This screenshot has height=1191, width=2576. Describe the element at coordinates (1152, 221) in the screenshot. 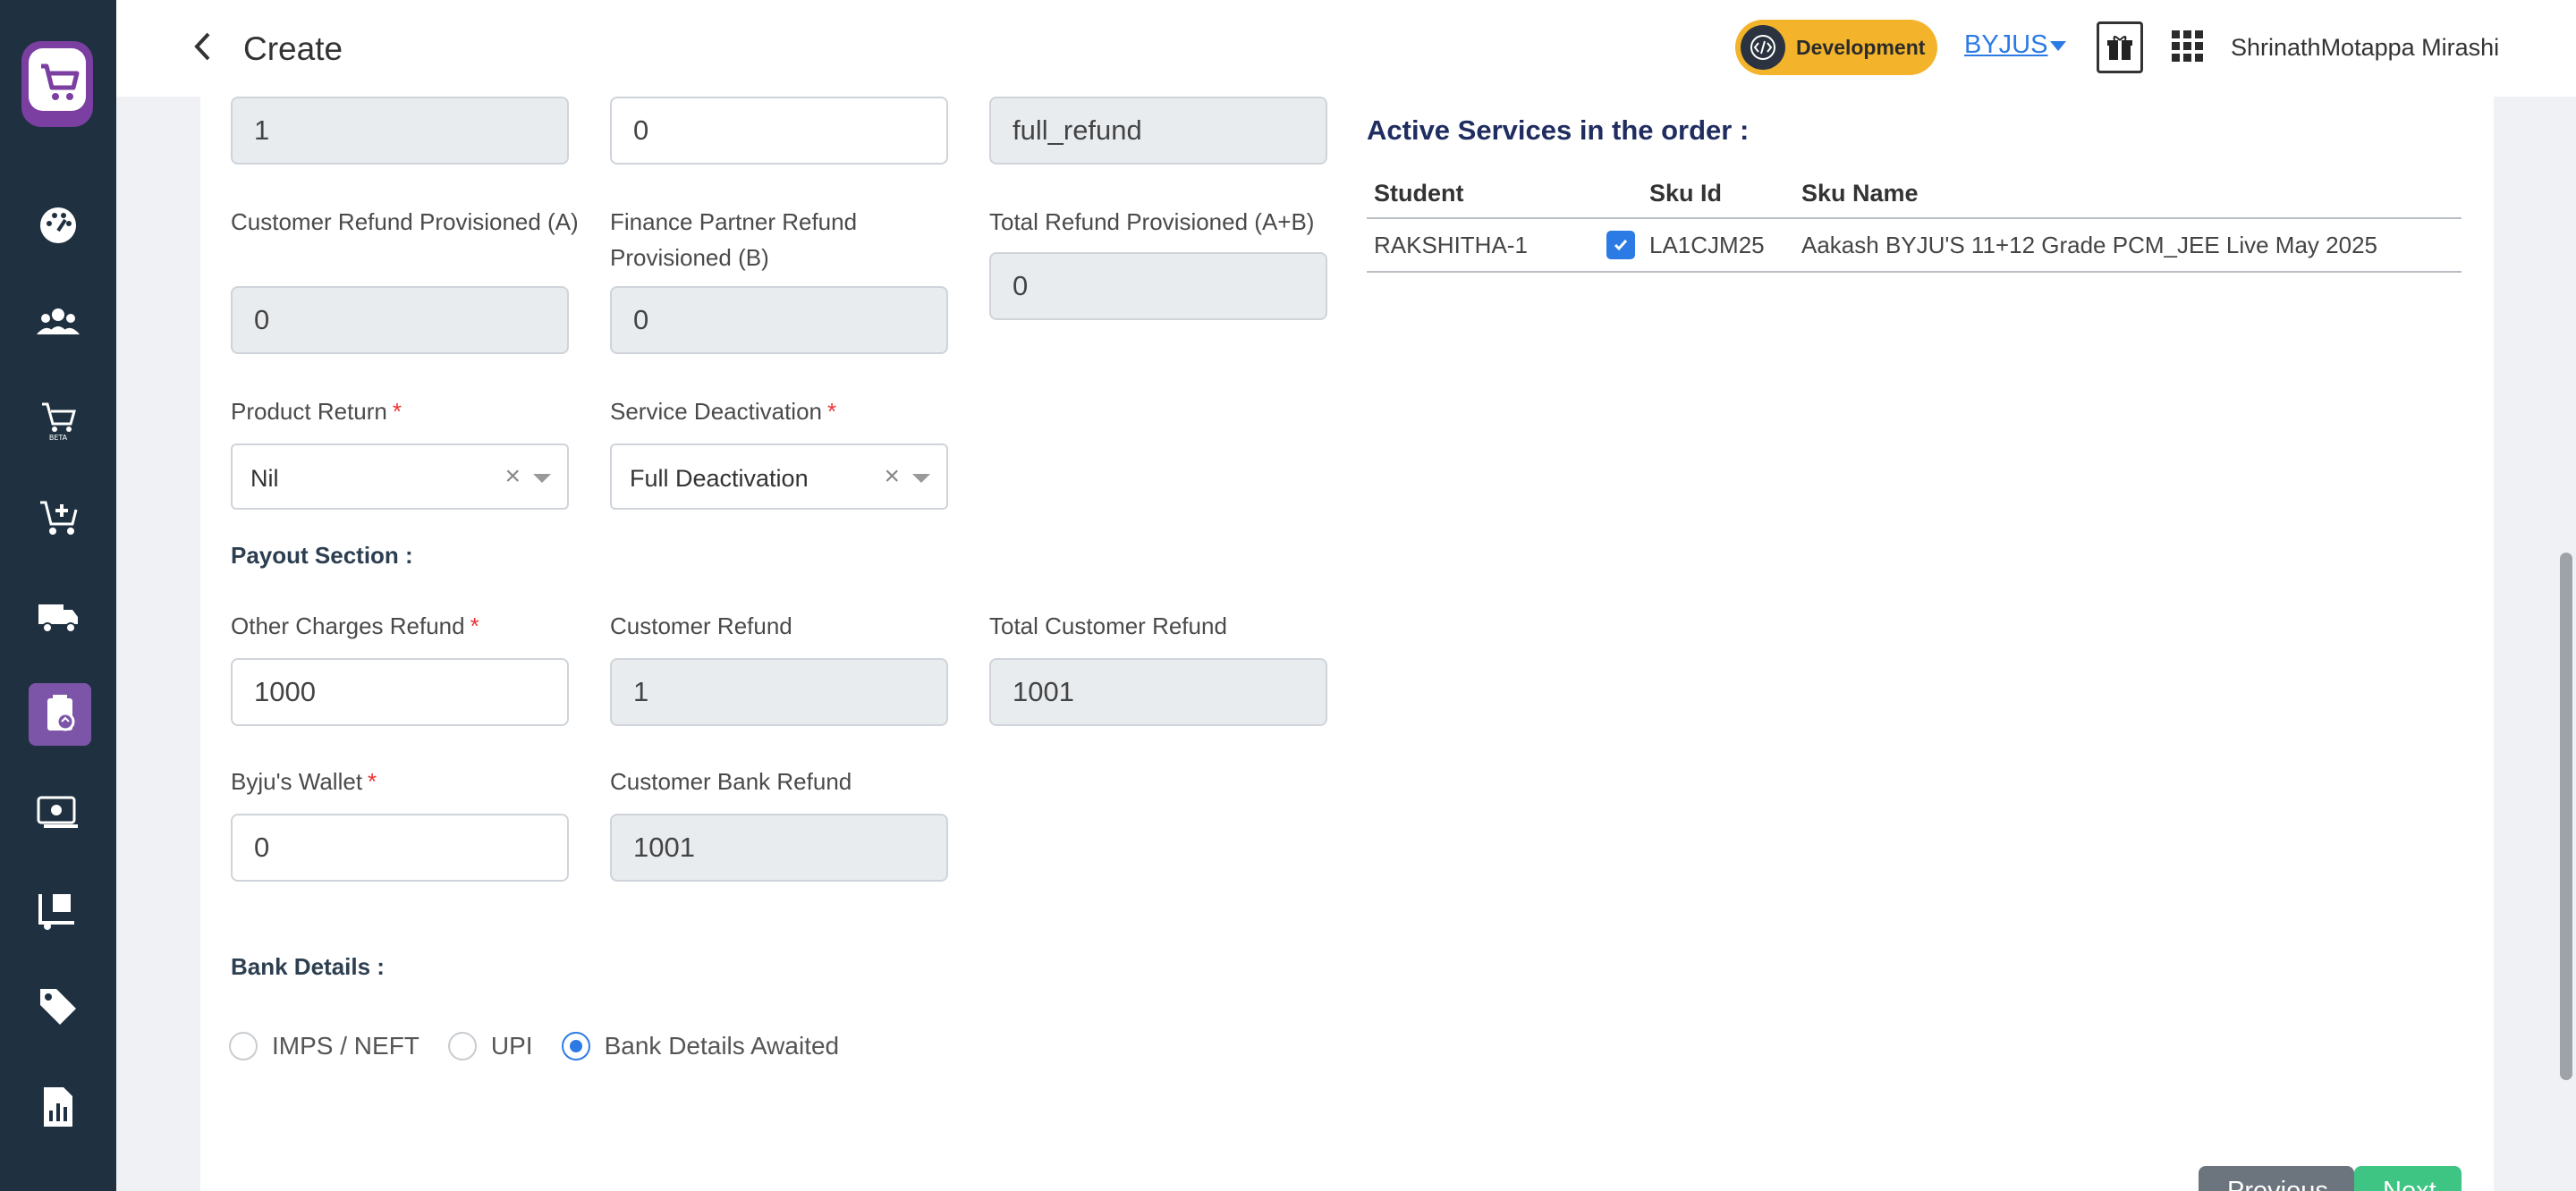

I see `total-refund-provisioned-label: Total Refund Provisioned (A+B)` at that location.